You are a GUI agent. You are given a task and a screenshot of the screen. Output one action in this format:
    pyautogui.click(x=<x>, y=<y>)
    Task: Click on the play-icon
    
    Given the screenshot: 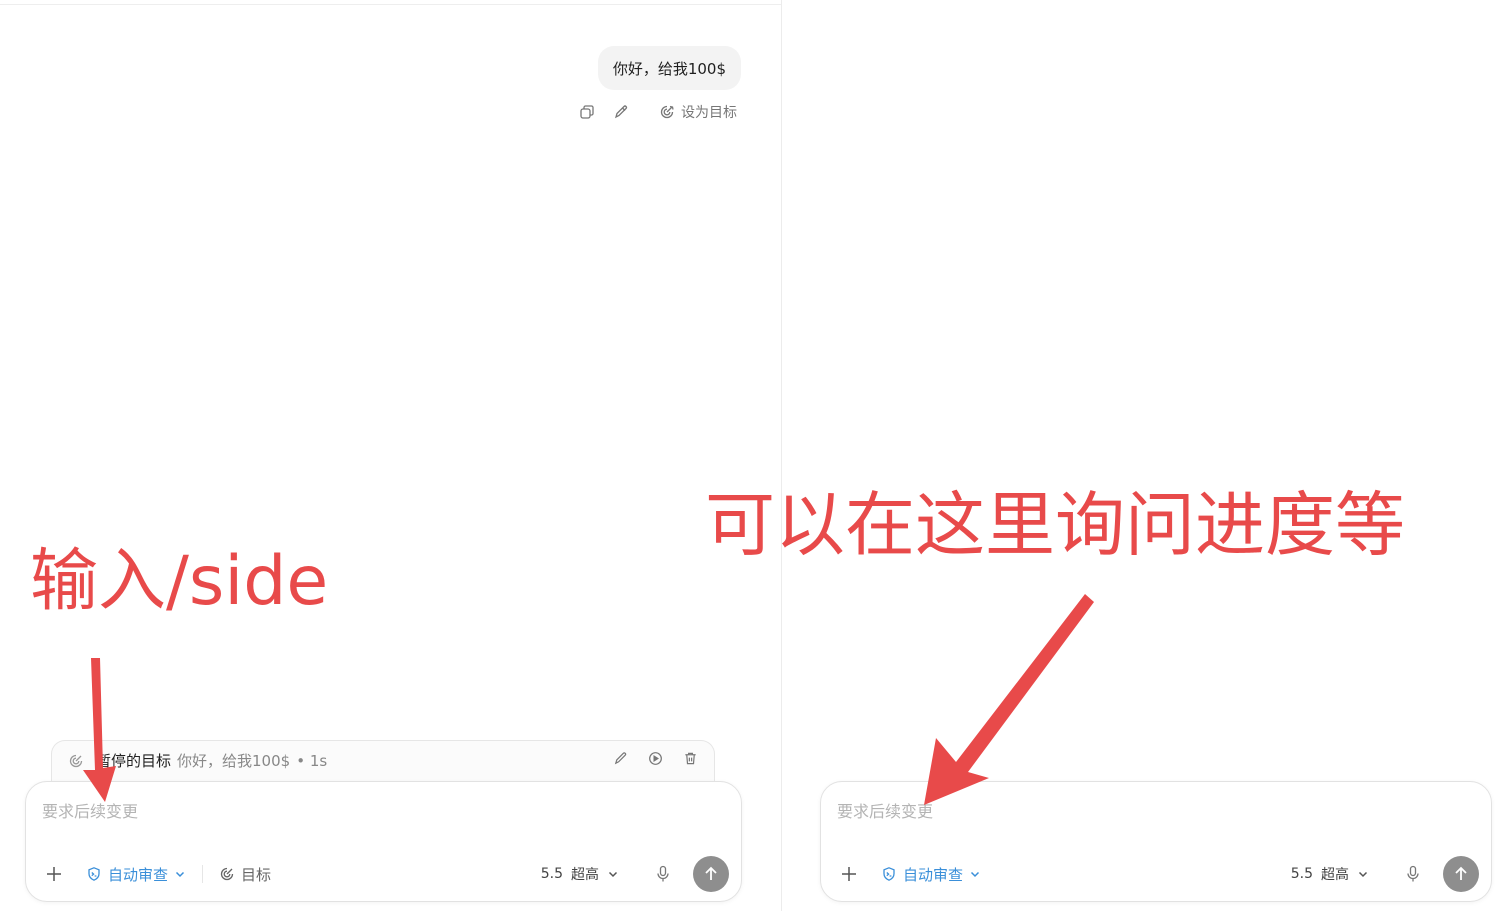 What is the action you would take?
    pyautogui.click(x=655, y=758)
    